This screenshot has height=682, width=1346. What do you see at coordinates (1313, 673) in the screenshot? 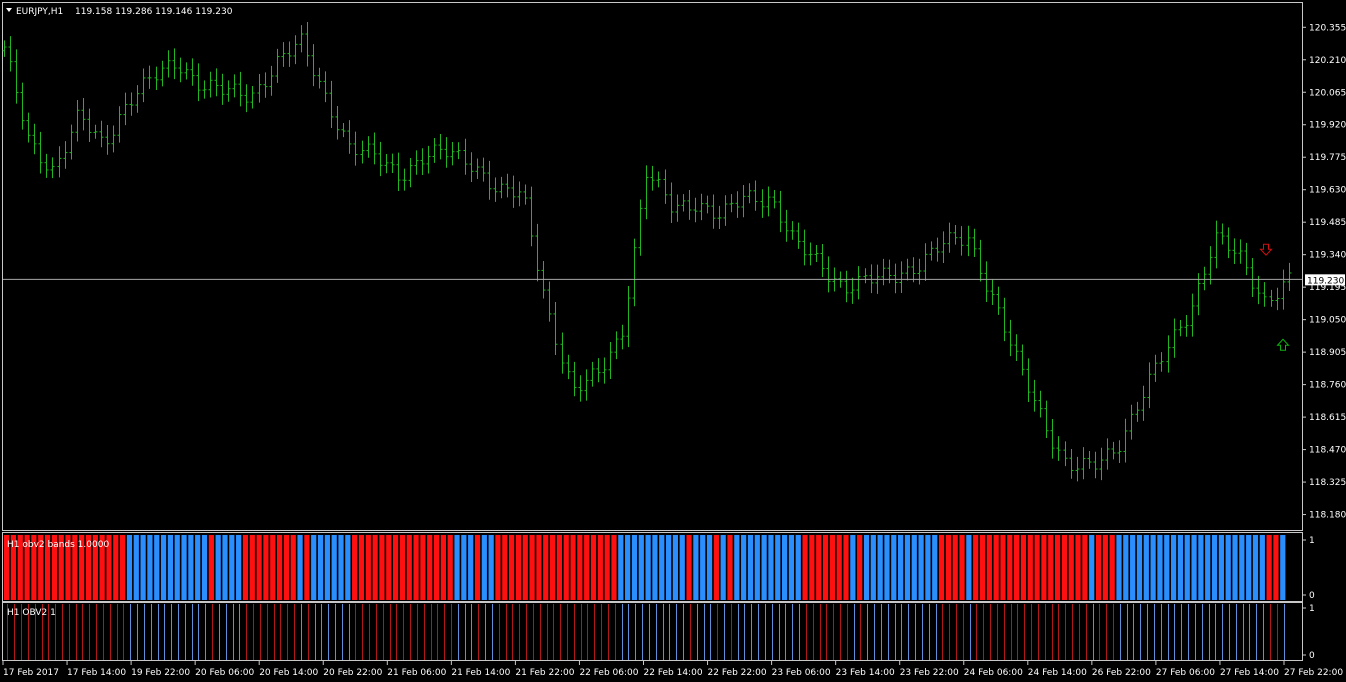
I see `time-tick-label: 27 Feb 22:00` at bounding box center [1313, 673].